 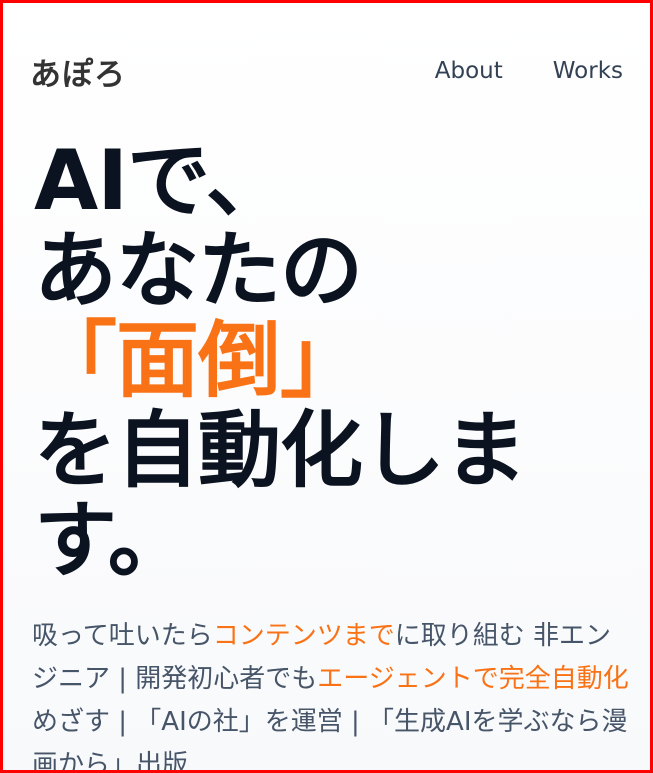 I want to click on hero-highlight: 「面倒」, so click(x=198, y=360).